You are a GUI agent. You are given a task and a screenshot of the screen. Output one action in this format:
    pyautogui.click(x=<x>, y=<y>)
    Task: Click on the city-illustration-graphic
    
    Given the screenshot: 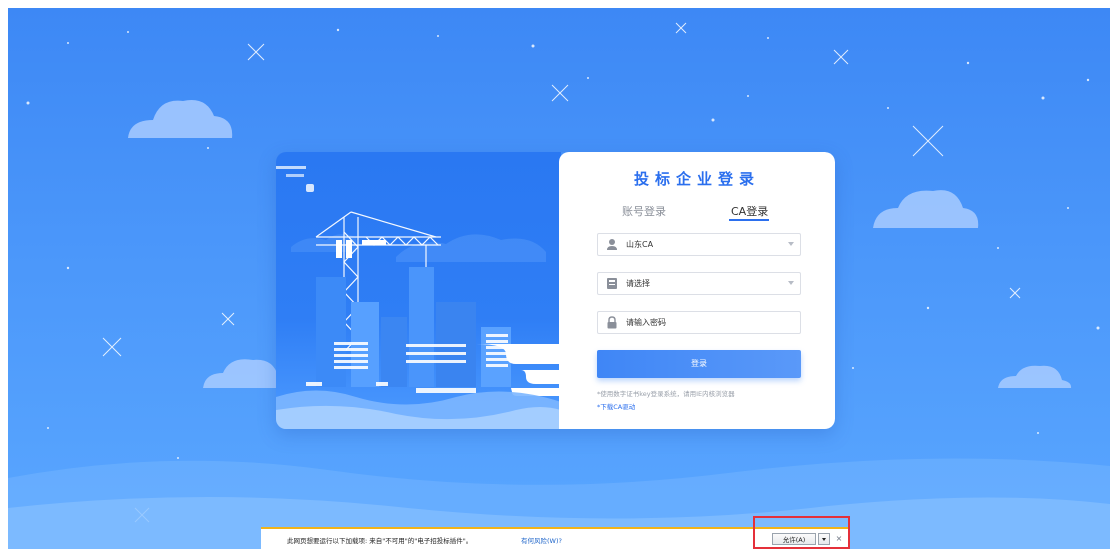 What is the action you would take?
    pyautogui.click(x=418, y=290)
    